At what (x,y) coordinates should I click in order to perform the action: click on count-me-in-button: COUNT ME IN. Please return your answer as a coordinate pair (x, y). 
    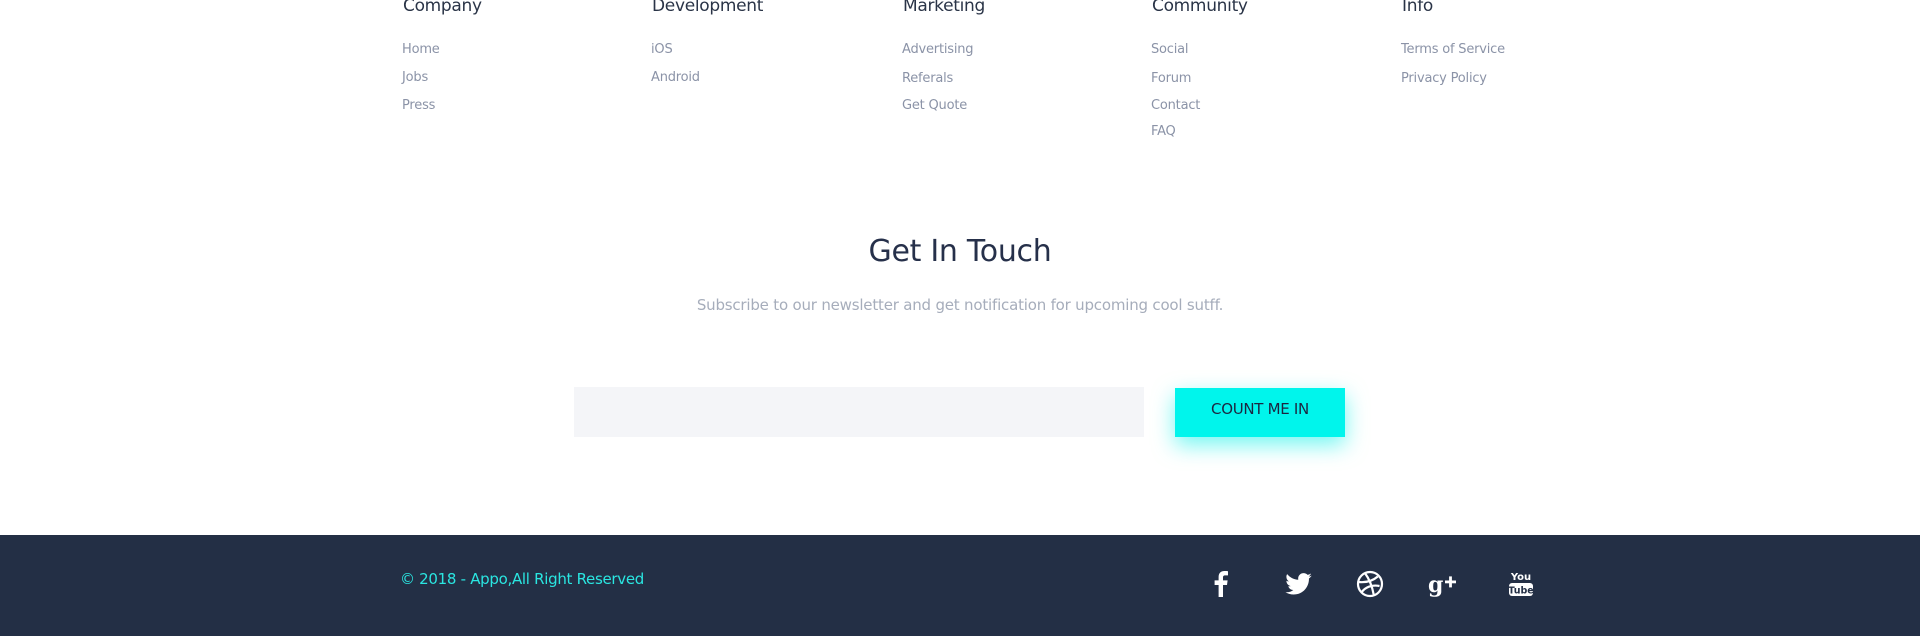
    Looking at the image, I should click on (1260, 412).